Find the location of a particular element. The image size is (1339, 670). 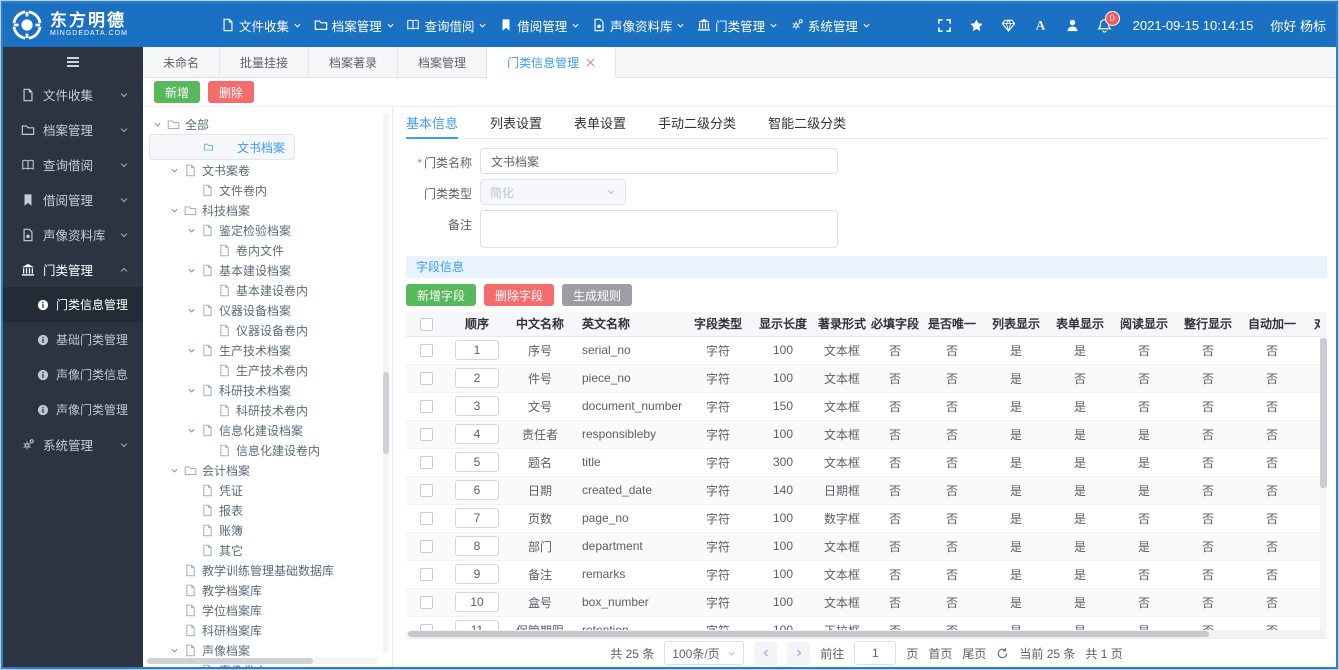

sidebar-item-4: 借阅管理 is located at coordinates (73, 199).